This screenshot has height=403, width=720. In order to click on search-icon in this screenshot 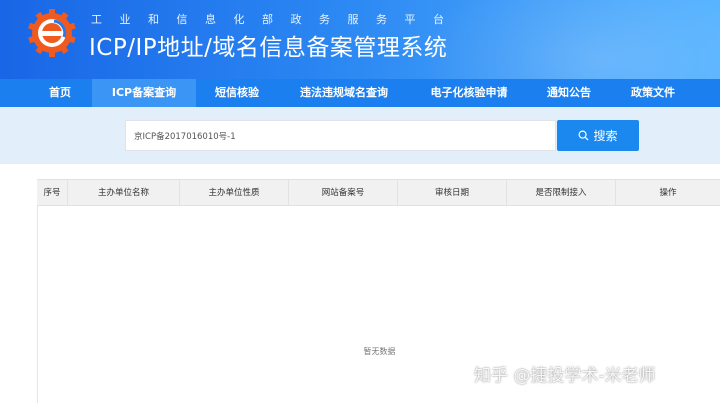, I will do `click(583, 135)`.